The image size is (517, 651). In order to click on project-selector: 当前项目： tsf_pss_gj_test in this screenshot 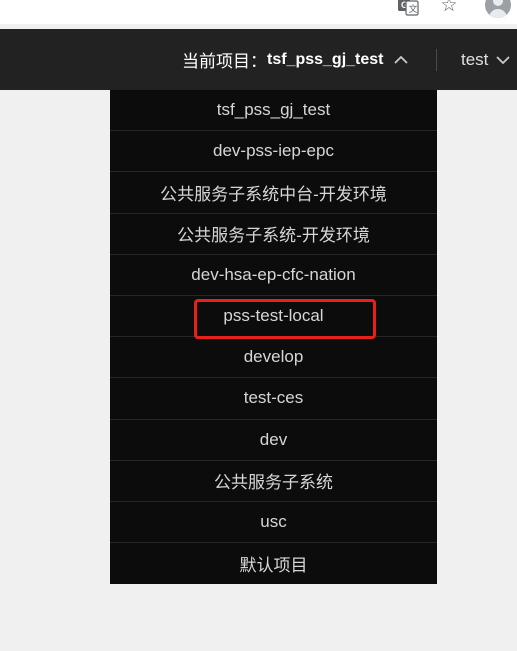, I will do `click(295, 59)`.